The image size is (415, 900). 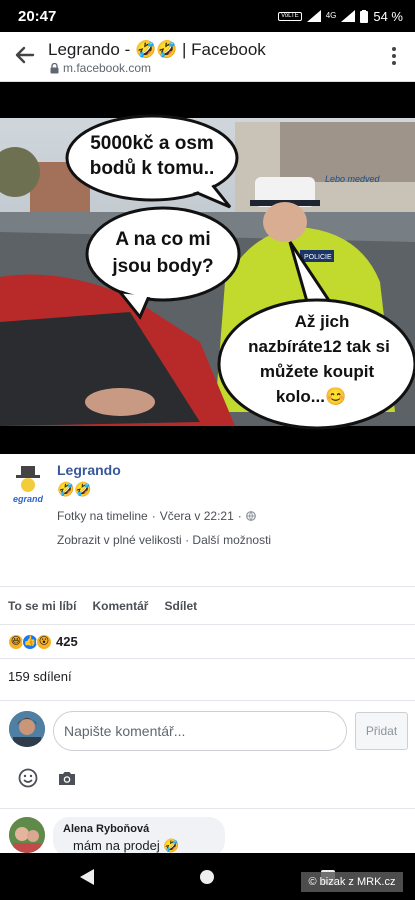 What do you see at coordinates (311, 396) in the screenshot?
I see `bubble3-line4: kolo...😊` at bounding box center [311, 396].